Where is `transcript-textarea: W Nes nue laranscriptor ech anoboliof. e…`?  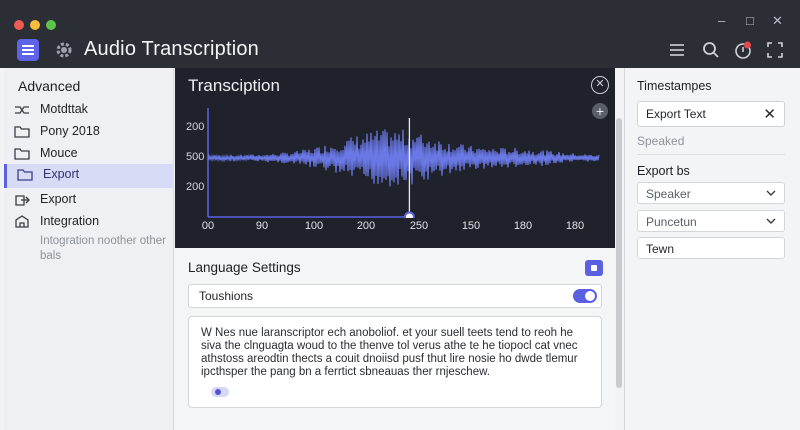
transcript-textarea: W Nes nue laranscriptor ech anoboliof. e… is located at coordinates (395, 362).